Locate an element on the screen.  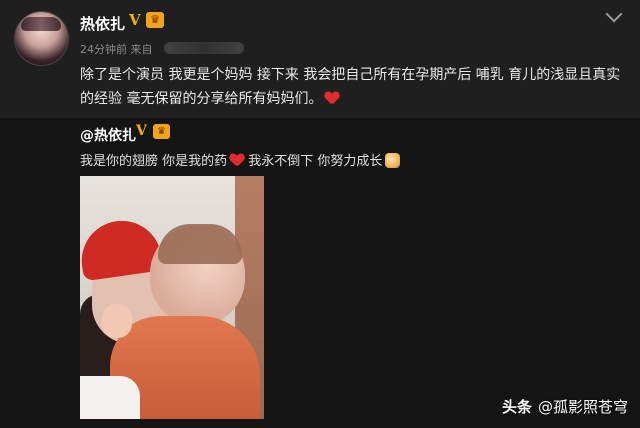
watermark-brand: 头条 is located at coordinates (516, 407).